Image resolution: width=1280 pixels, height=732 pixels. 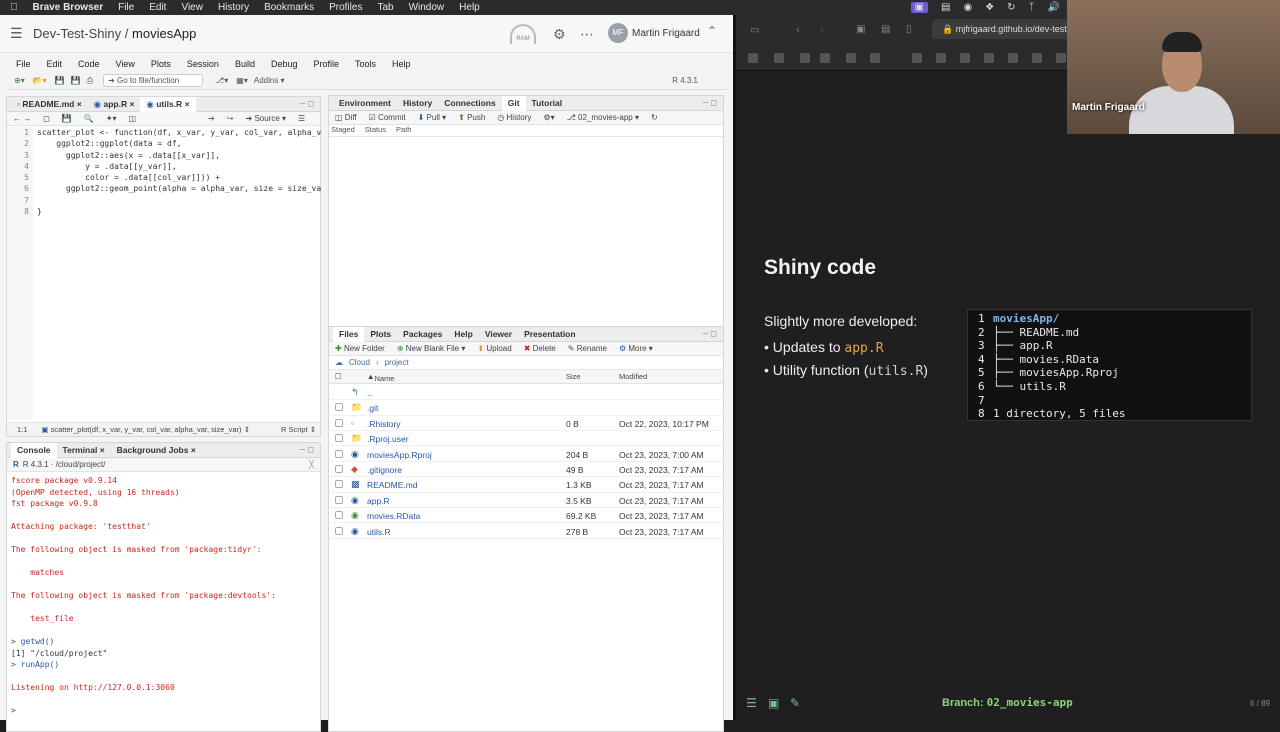 What do you see at coordinates (179, 177) in the screenshot?
I see `code-line: color = .data[[col_var]])) +` at bounding box center [179, 177].